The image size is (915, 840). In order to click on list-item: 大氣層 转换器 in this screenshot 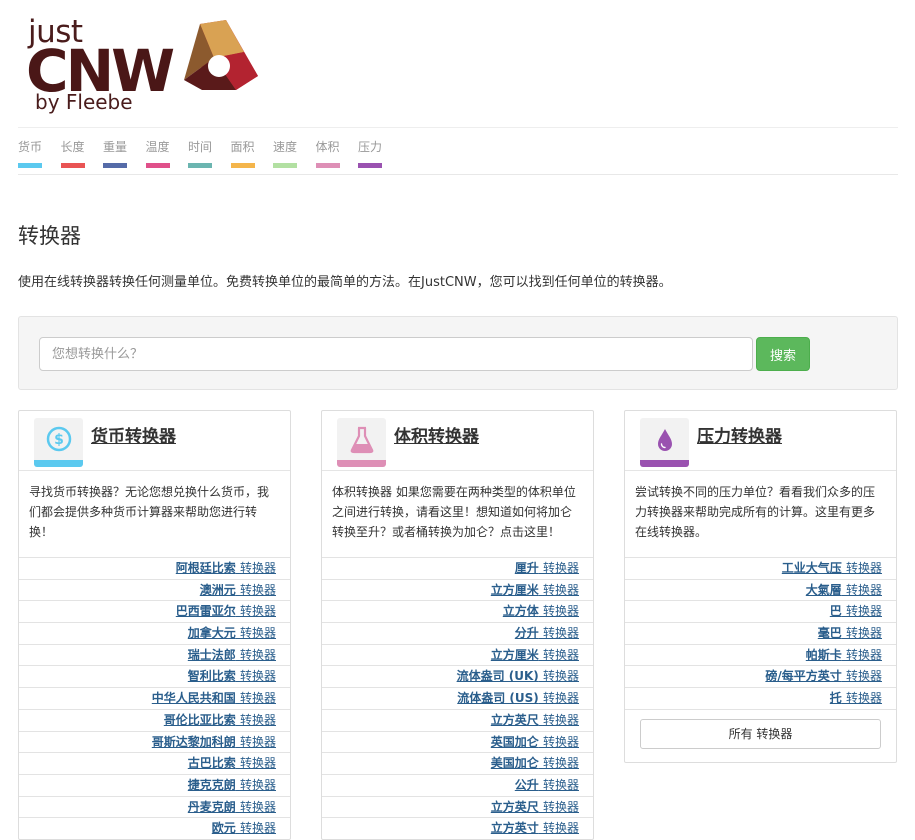, I will do `click(760, 589)`.